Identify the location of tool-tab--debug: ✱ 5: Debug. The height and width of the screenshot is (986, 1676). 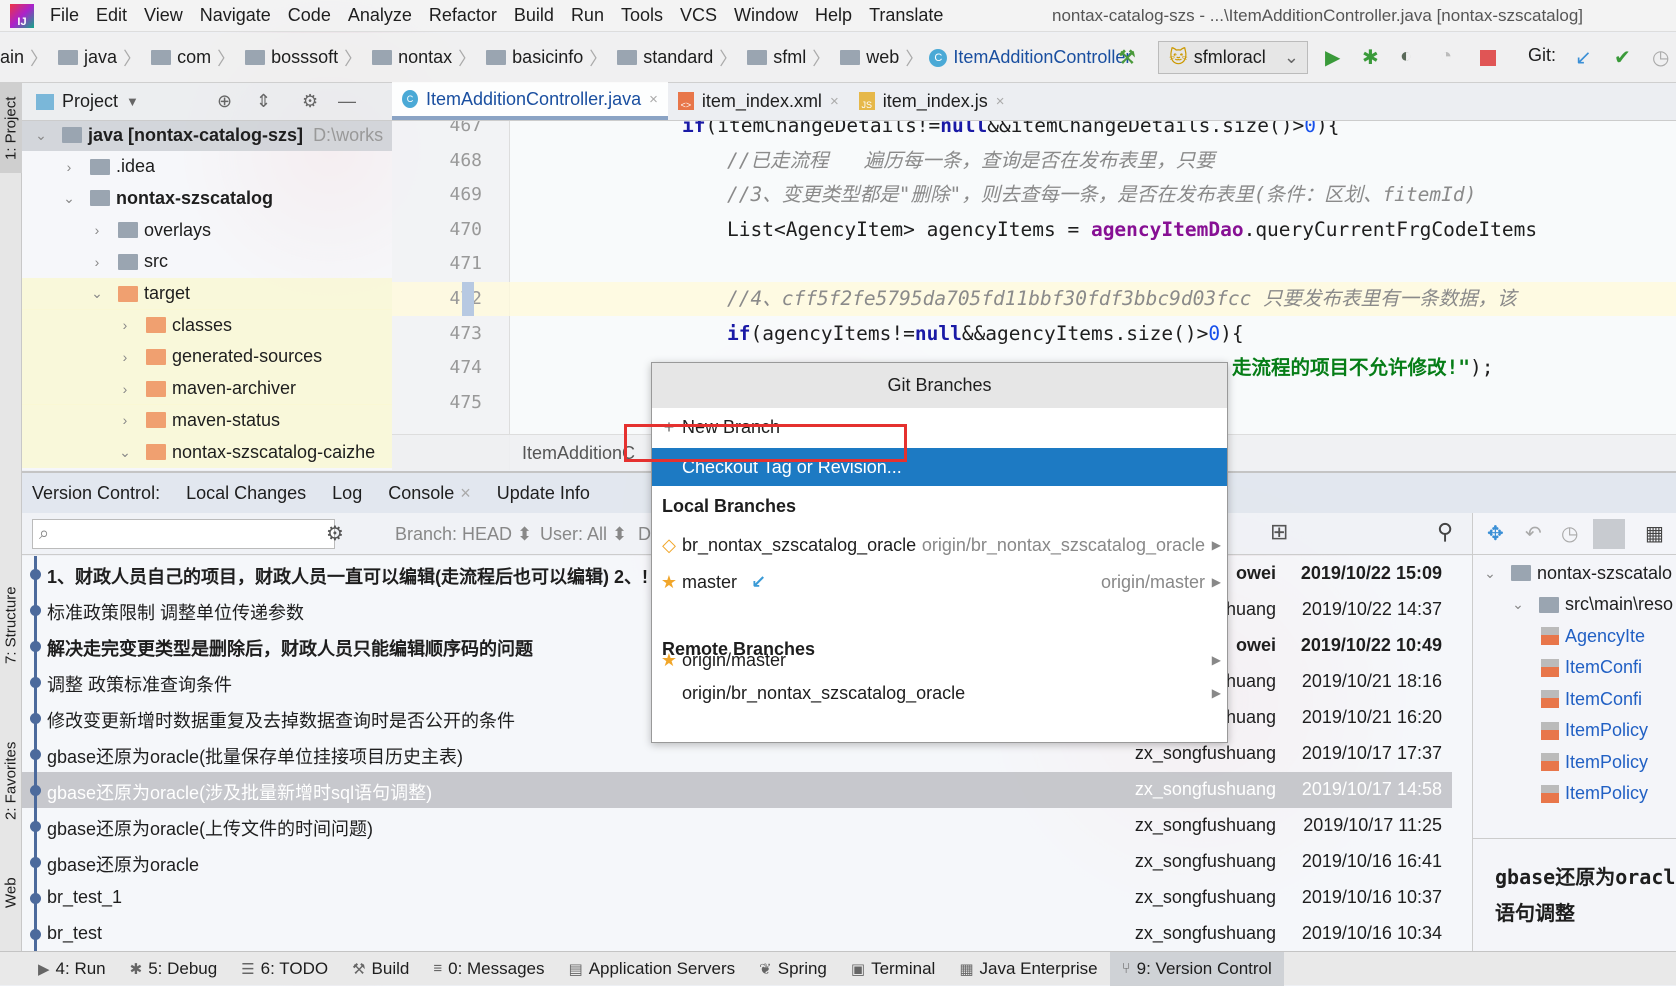
(174, 969).